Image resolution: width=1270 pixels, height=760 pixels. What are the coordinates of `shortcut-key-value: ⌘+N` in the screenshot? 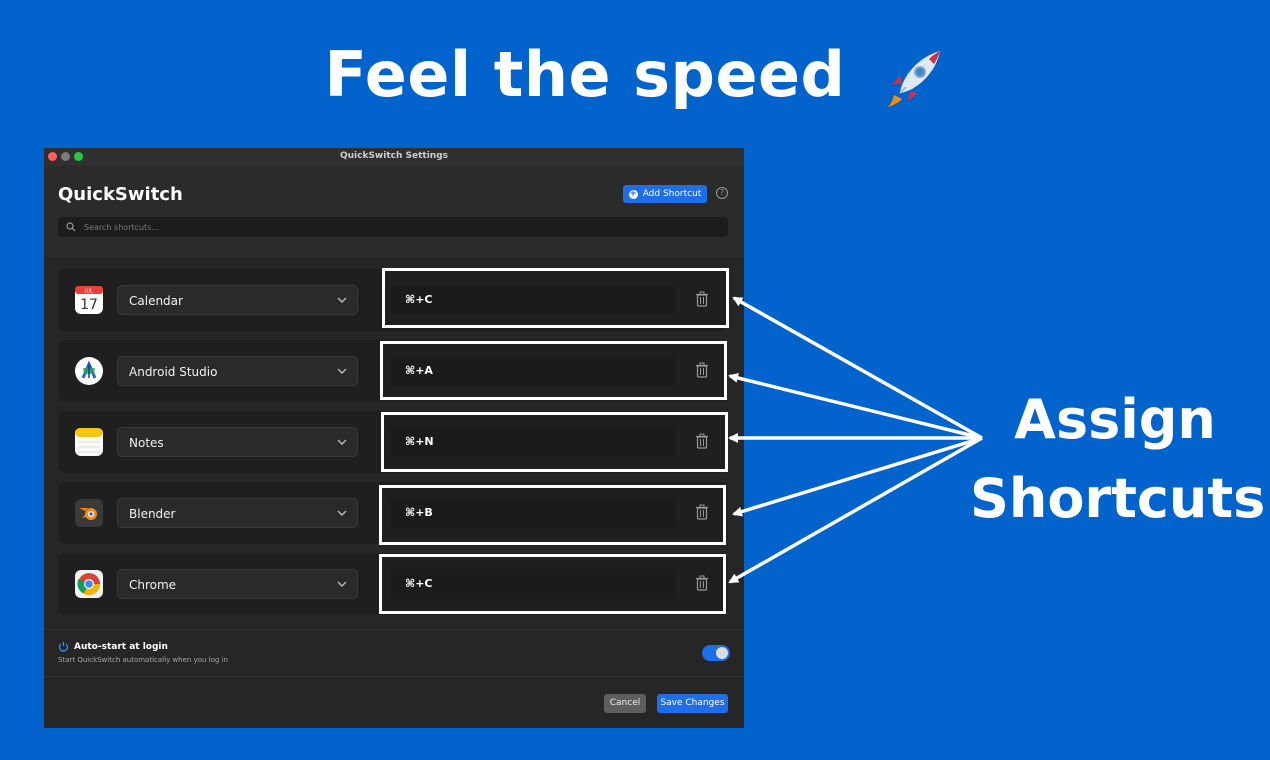 It's located at (419, 441).